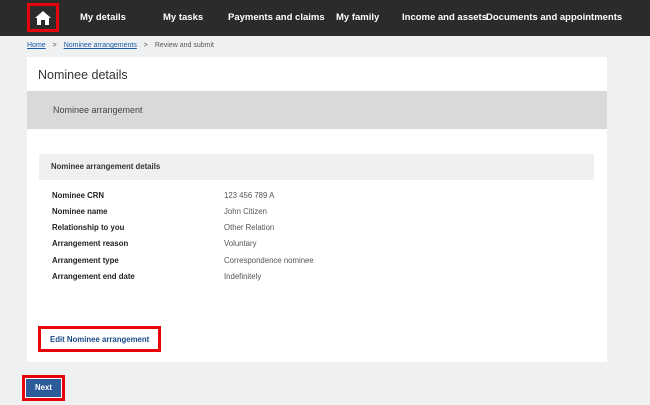 The image size is (650, 405). I want to click on detail-label: Arrangement type, so click(85, 260).